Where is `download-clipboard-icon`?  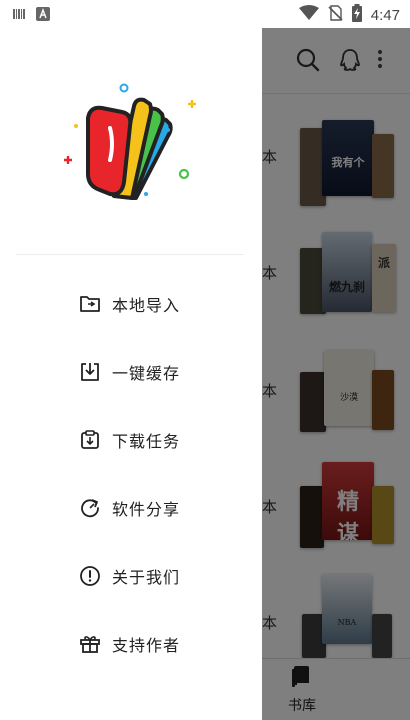
download-clipboard-icon is located at coordinates (90, 440).